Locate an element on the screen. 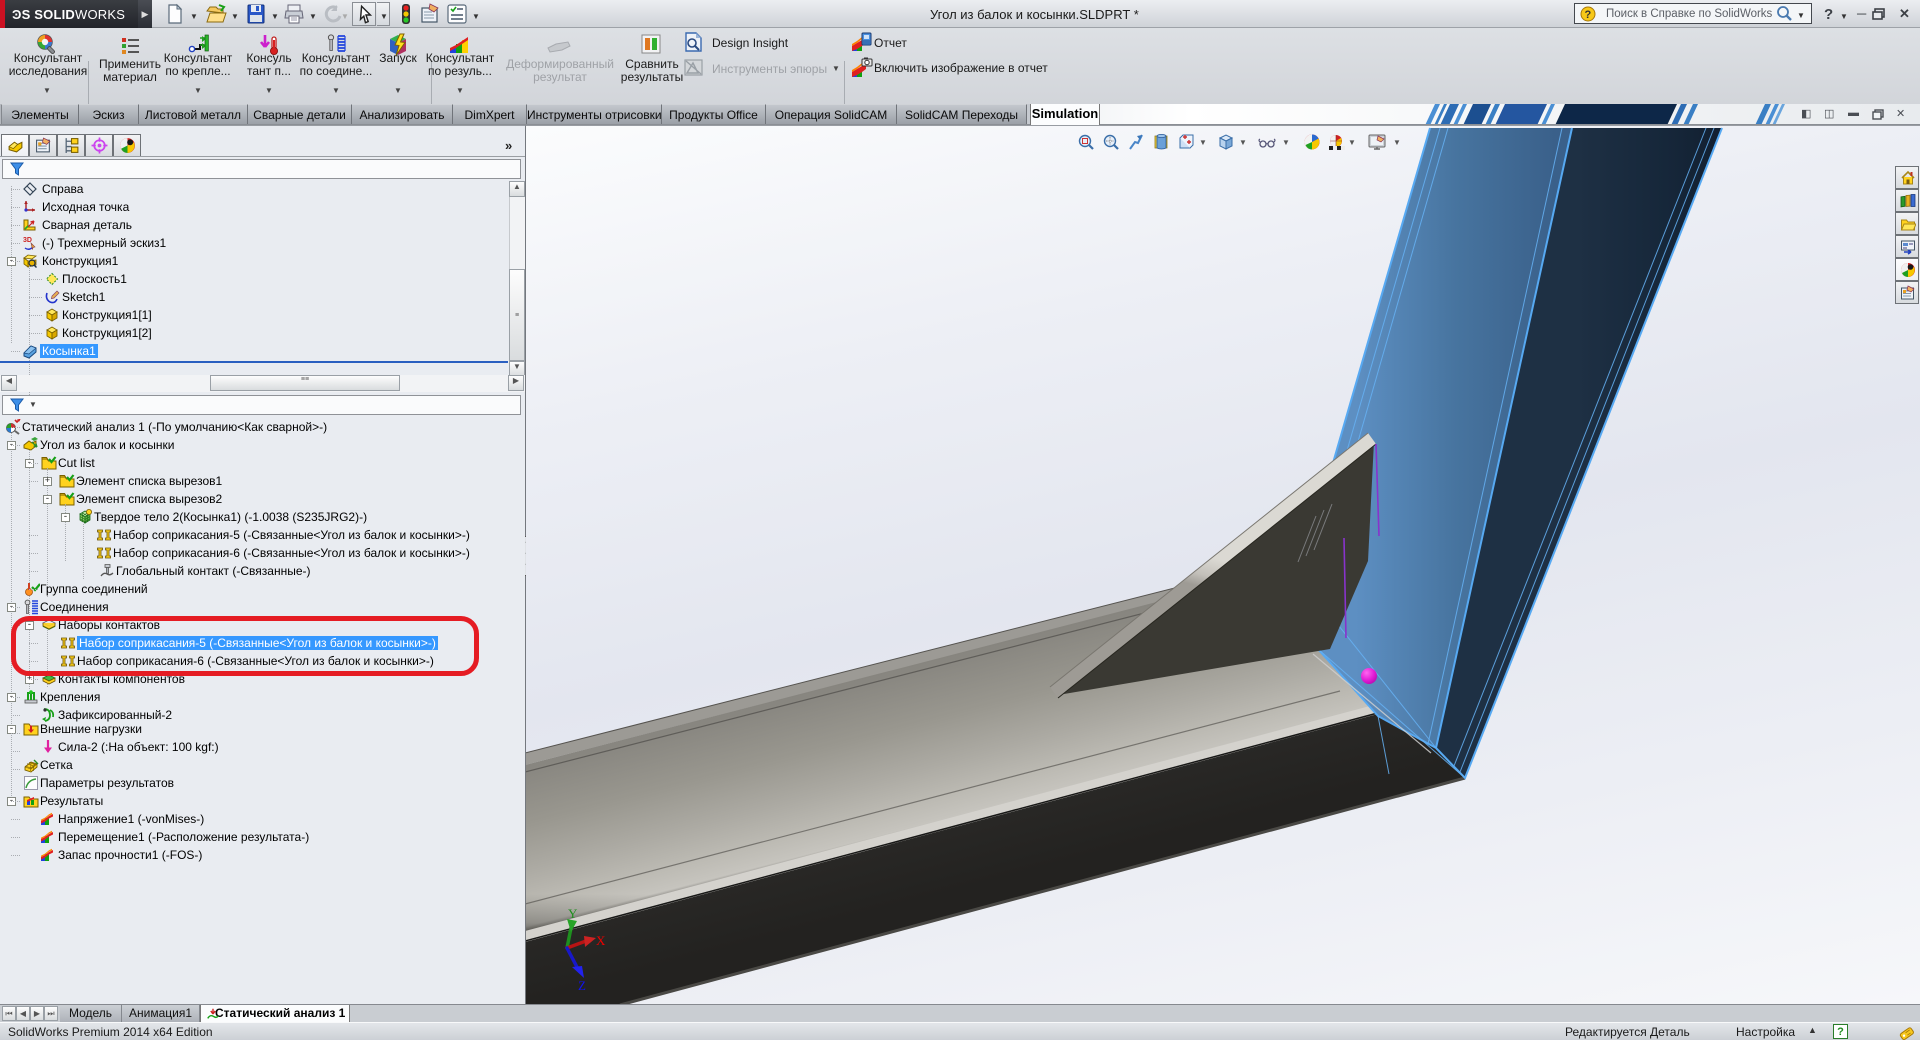 This screenshot has width=1920, height=1040. svg-text: Z is located at coordinates (582, 985).